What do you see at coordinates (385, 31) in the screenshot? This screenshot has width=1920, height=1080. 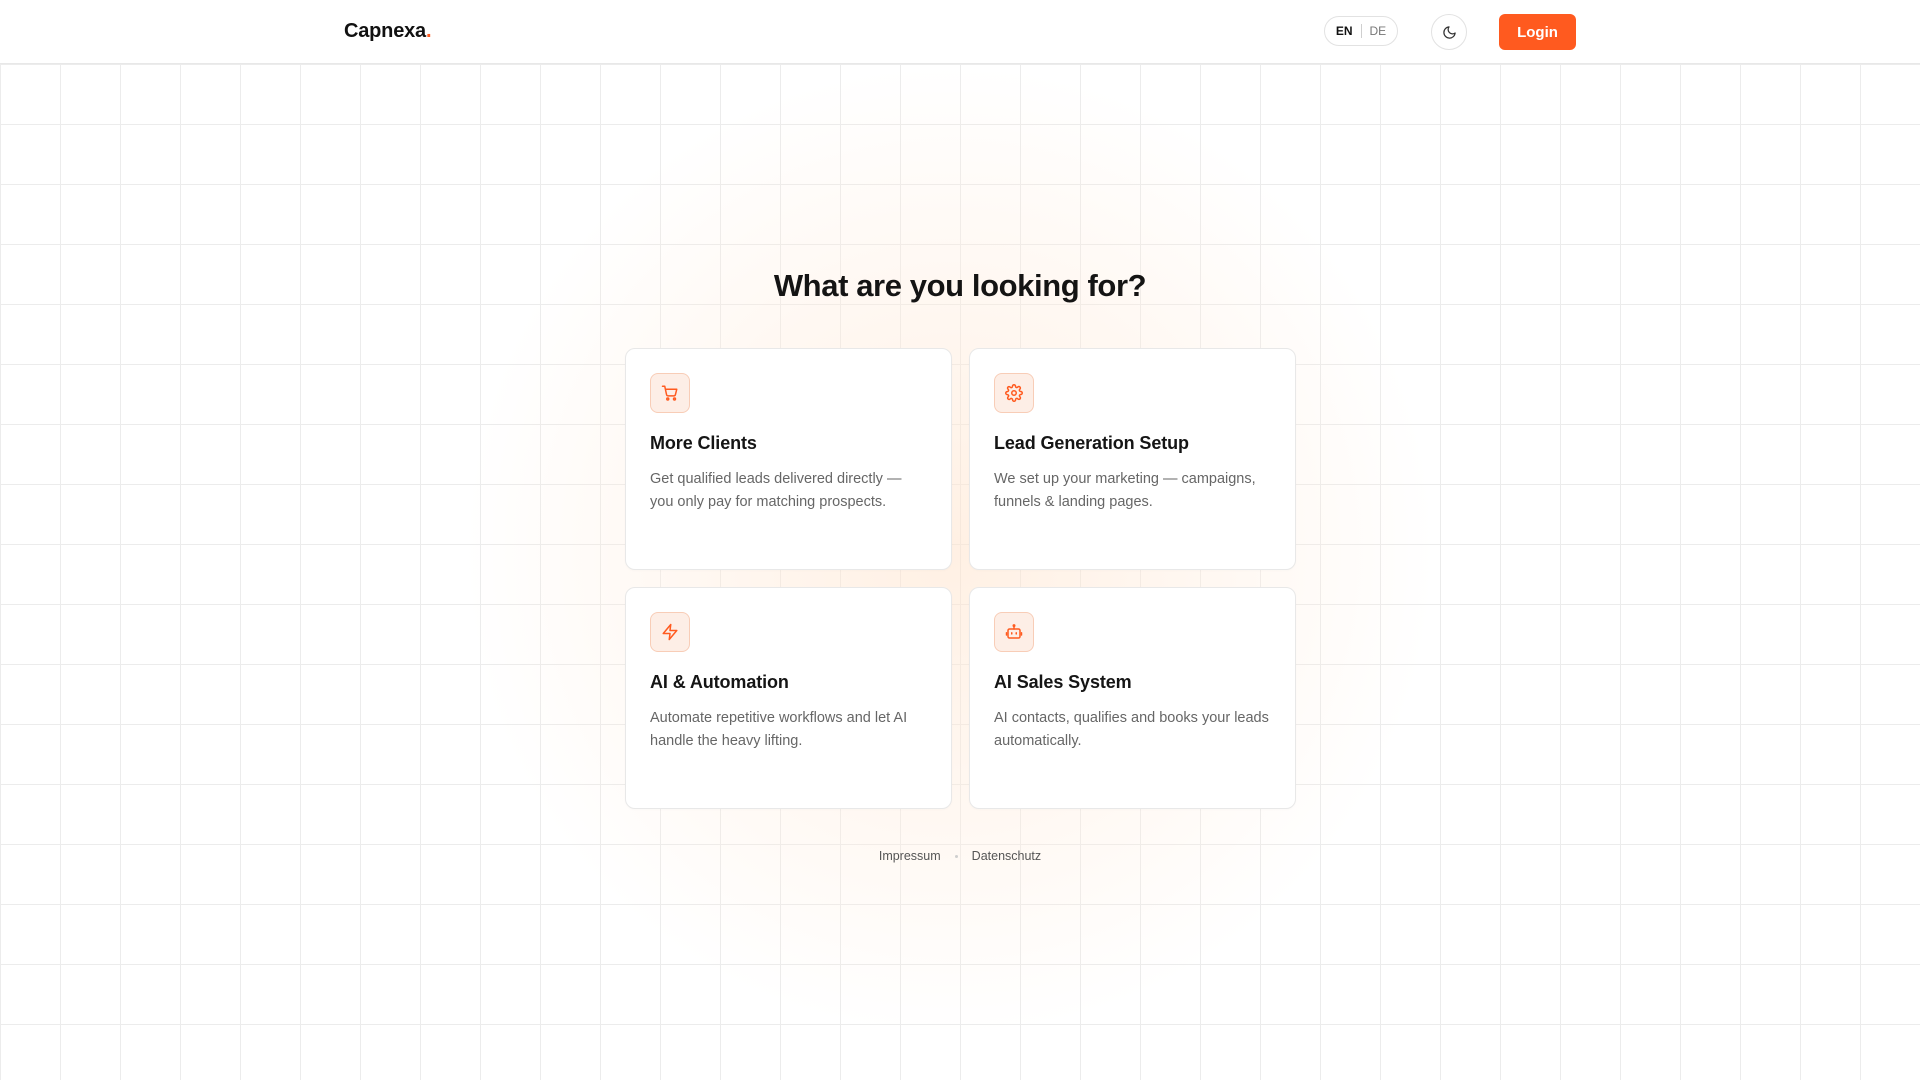 I see `brand-name: Capnexa` at bounding box center [385, 31].